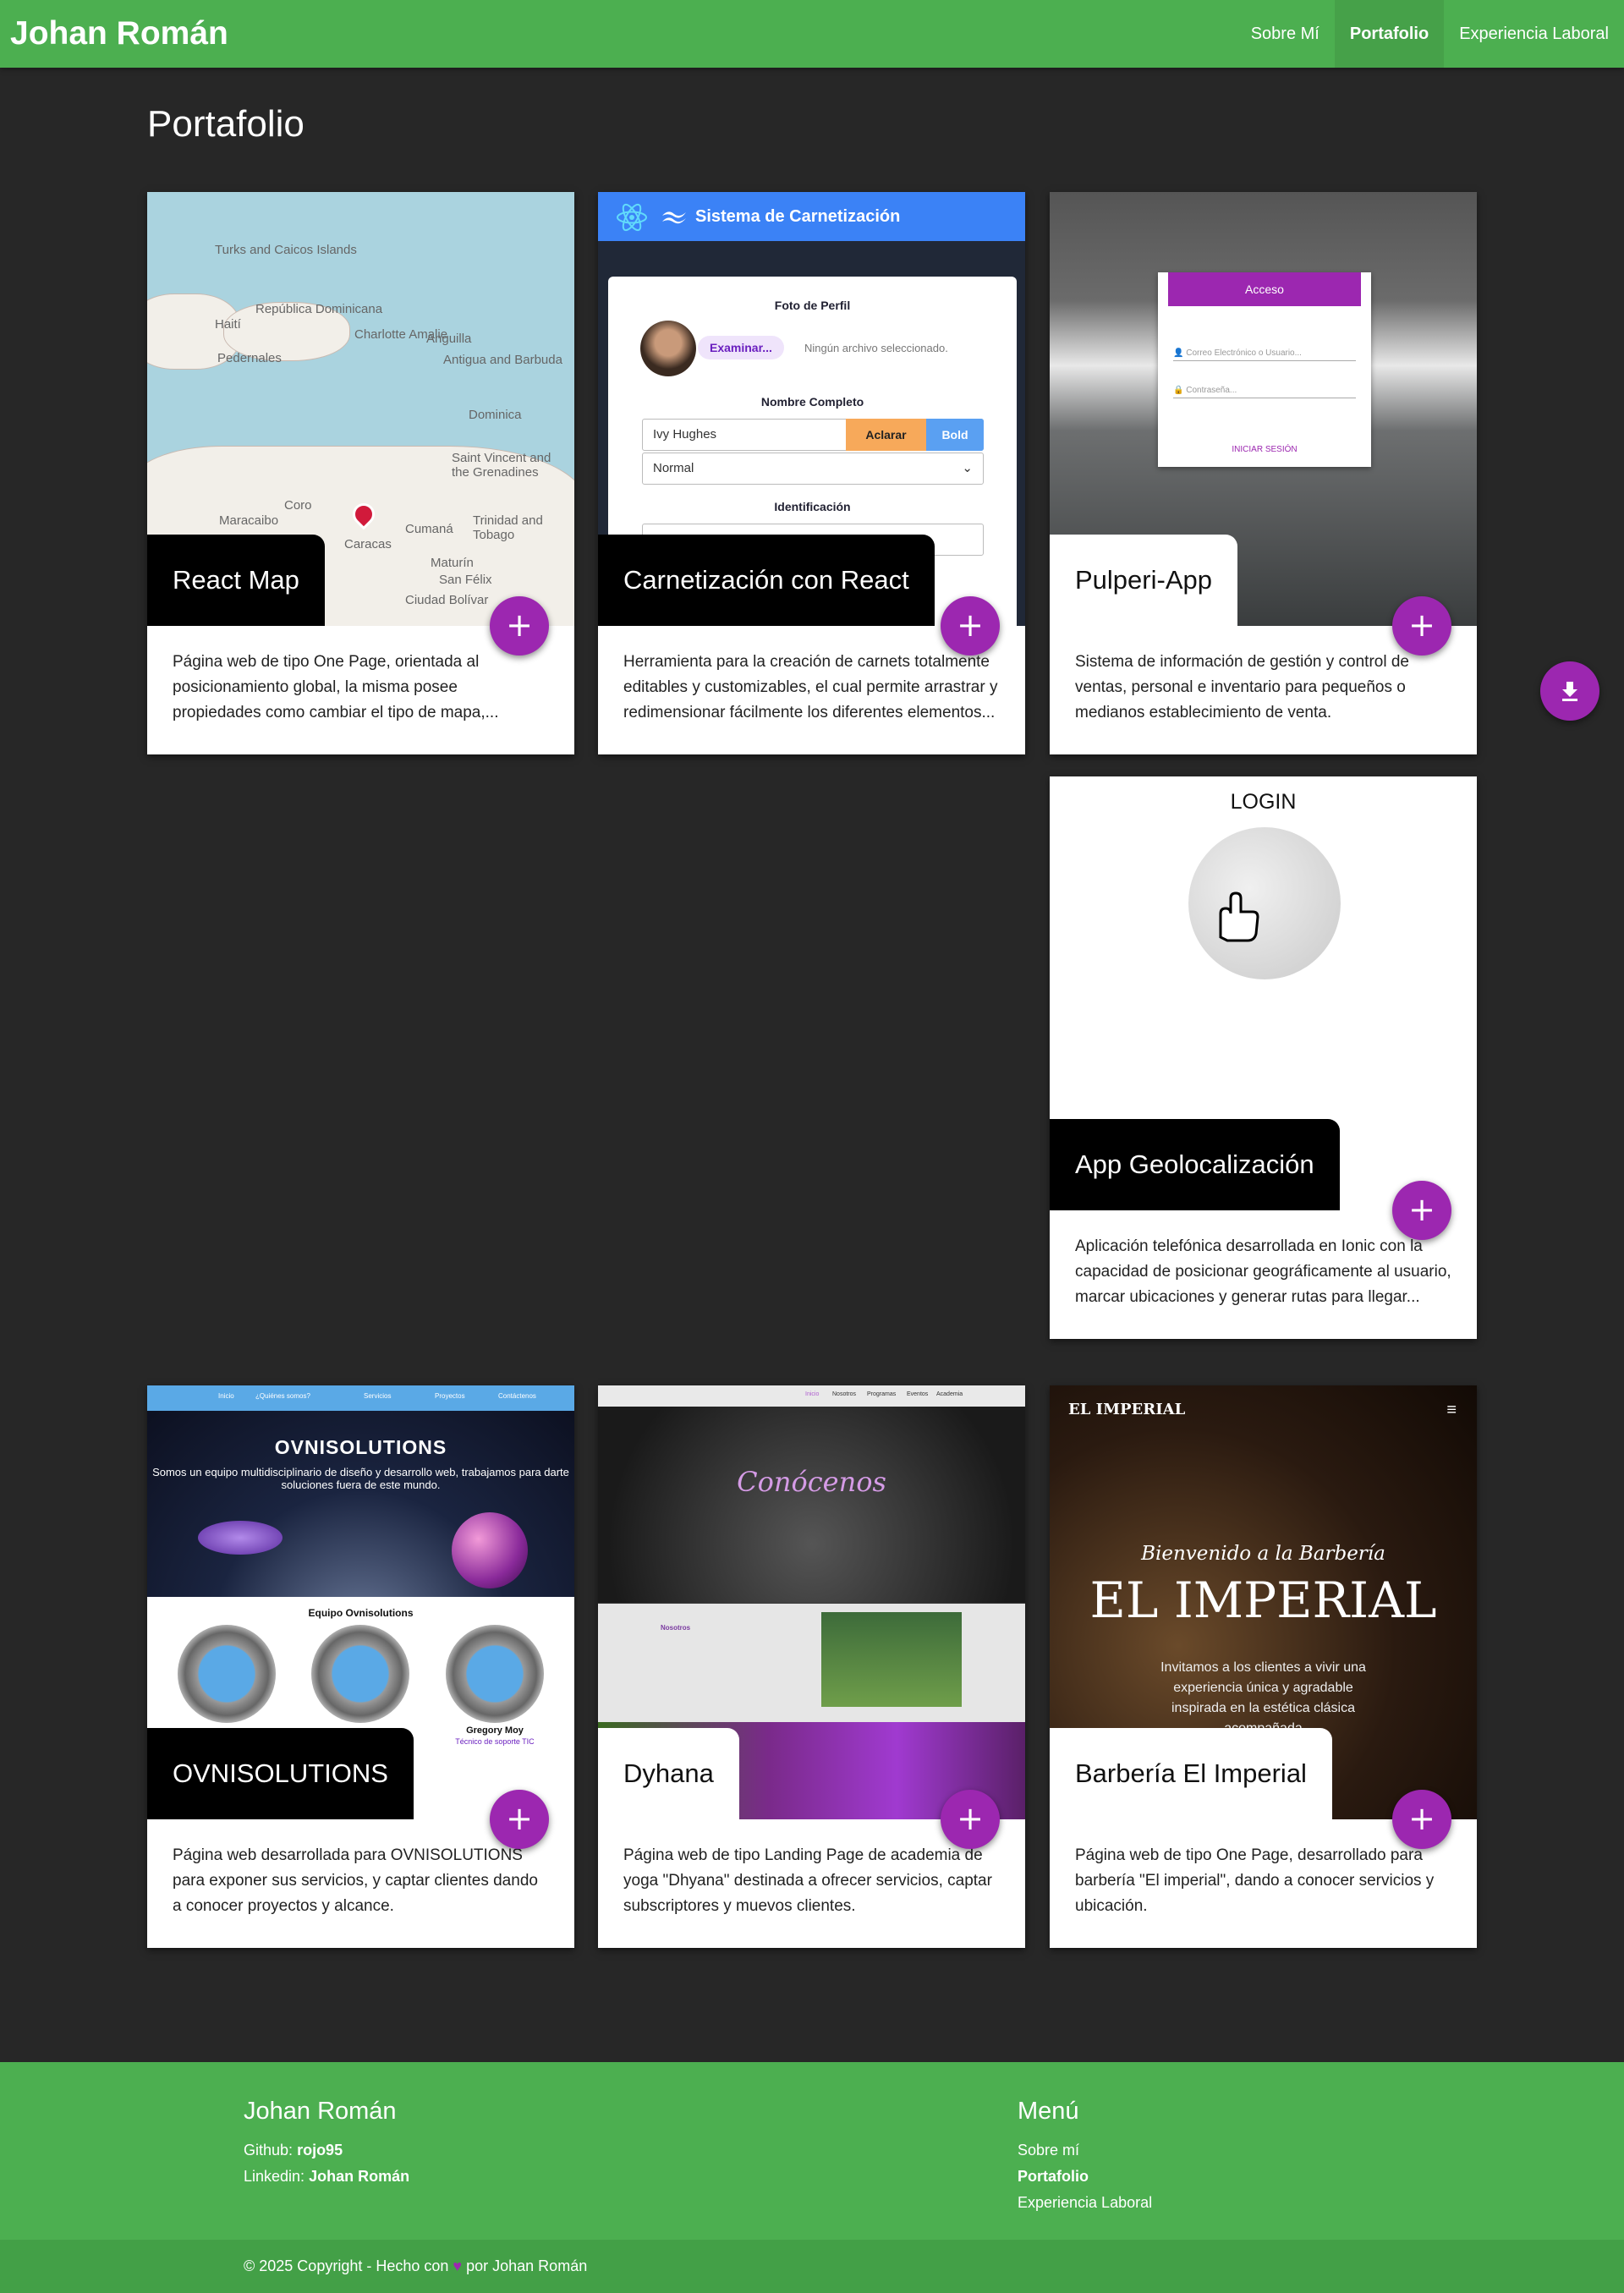  I want to click on nav-link-experiencia: Experiencia Laboral, so click(1534, 34).